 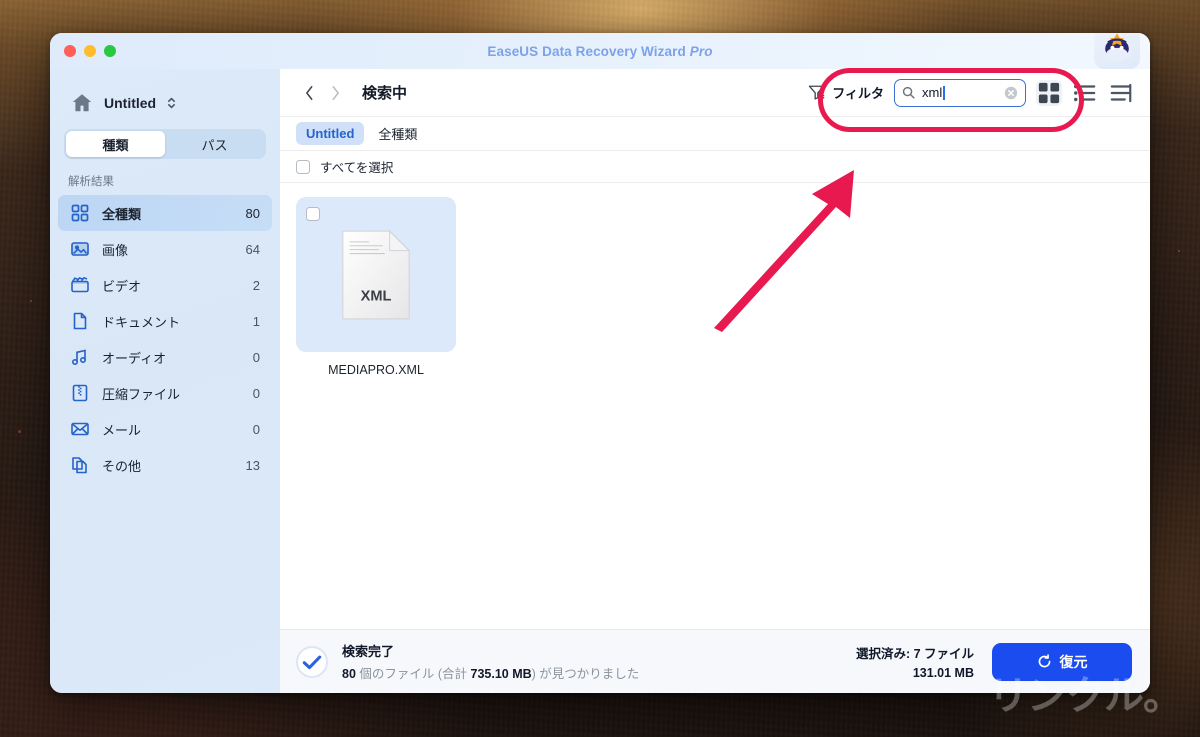 What do you see at coordinates (134, 358) in the screenshot?
I see `sidebar-item-label: オーディオ` at bounding box center [134, 358].